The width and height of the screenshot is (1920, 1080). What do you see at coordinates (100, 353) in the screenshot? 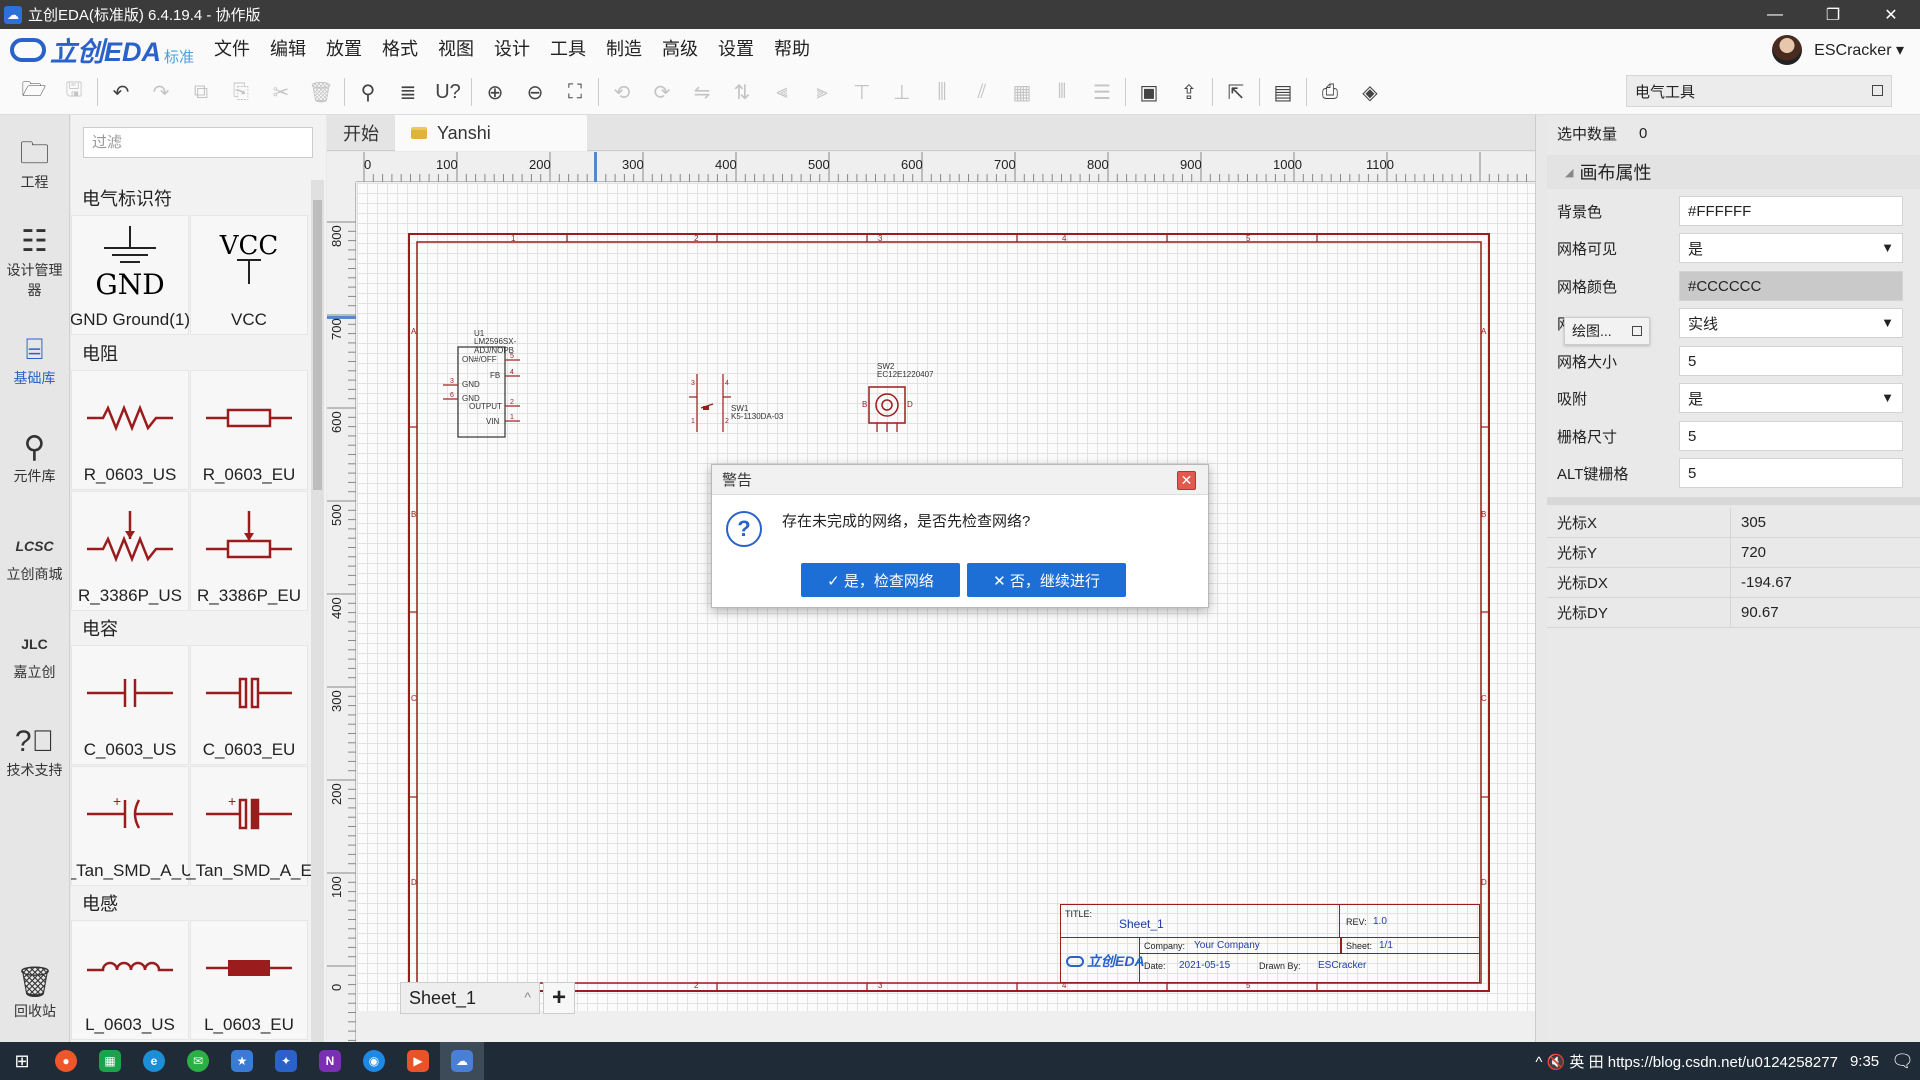
I see `category-header: 电阻` at bounding box center [100, 353].